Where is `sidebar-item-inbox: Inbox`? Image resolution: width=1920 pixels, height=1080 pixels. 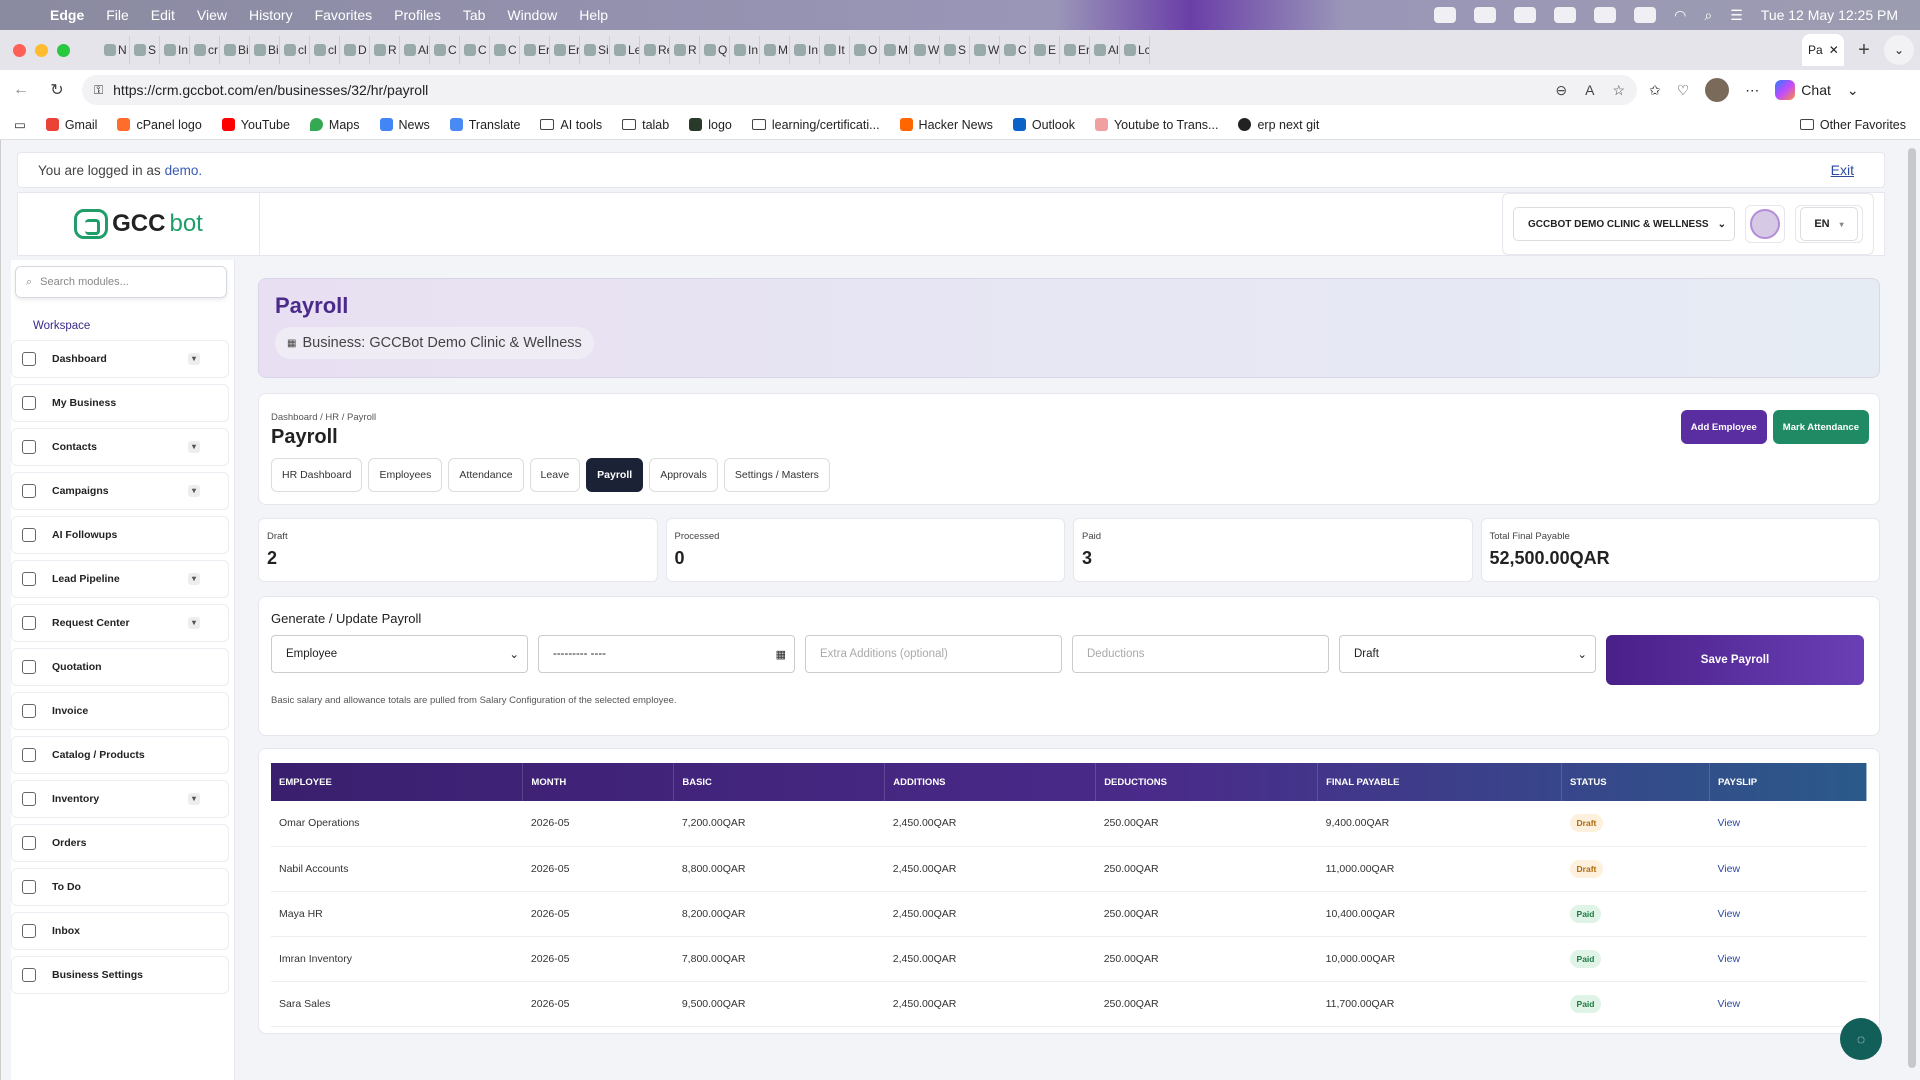 sidebar-item-inbox: Inbox is located at coordinates (120, 931).